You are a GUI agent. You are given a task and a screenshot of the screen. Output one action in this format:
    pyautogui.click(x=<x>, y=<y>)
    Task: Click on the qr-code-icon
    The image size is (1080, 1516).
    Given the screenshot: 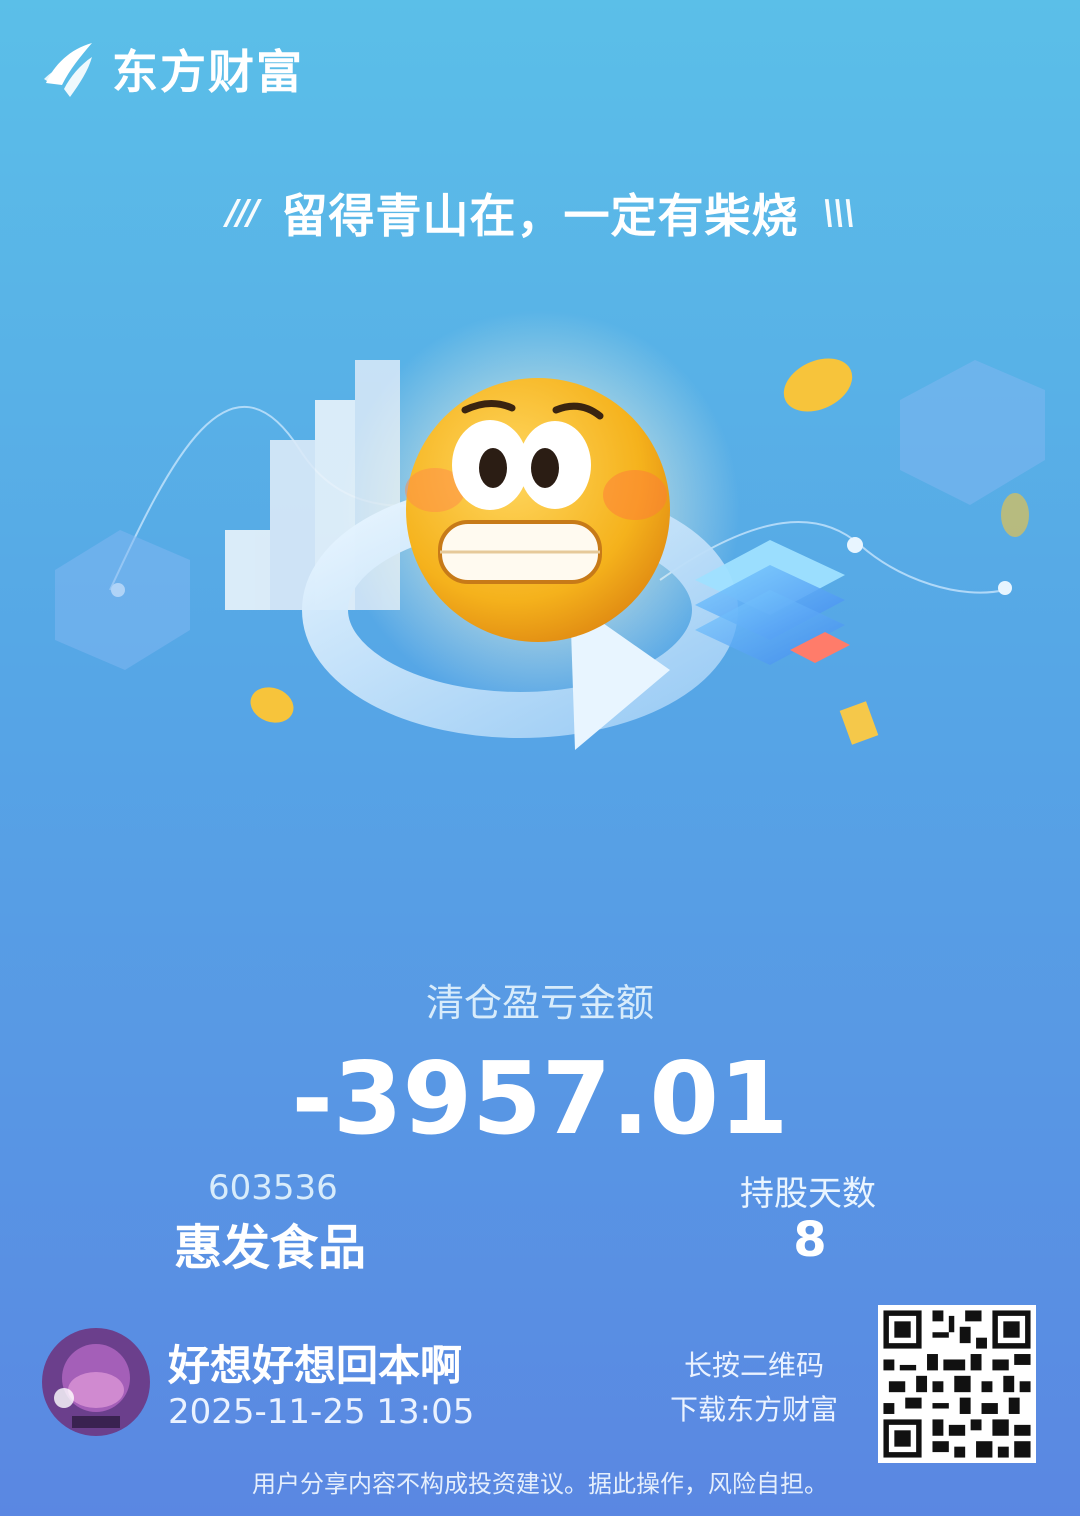 What is the action you would take?
    pyautogui.click(x=957, y=1384)
    